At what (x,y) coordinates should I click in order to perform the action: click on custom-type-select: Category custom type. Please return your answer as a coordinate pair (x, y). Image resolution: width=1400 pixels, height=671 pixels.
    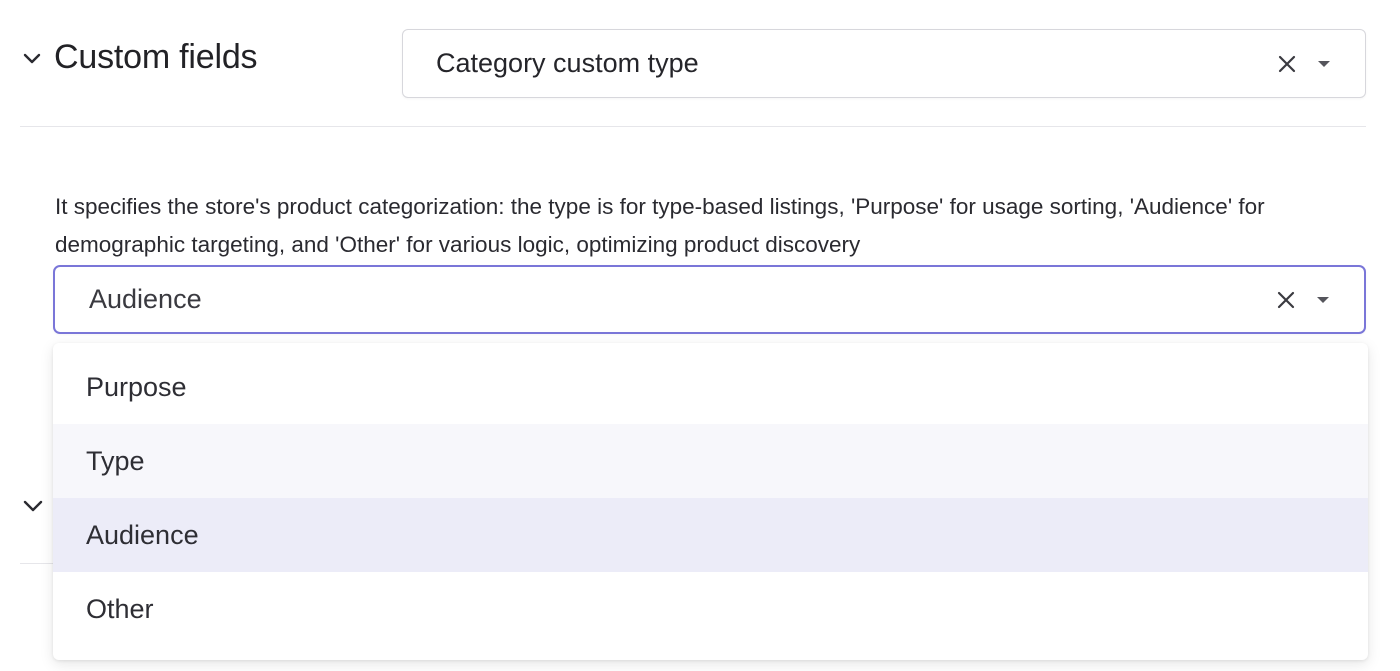
    Looking at the image, I should click on (884, 63).